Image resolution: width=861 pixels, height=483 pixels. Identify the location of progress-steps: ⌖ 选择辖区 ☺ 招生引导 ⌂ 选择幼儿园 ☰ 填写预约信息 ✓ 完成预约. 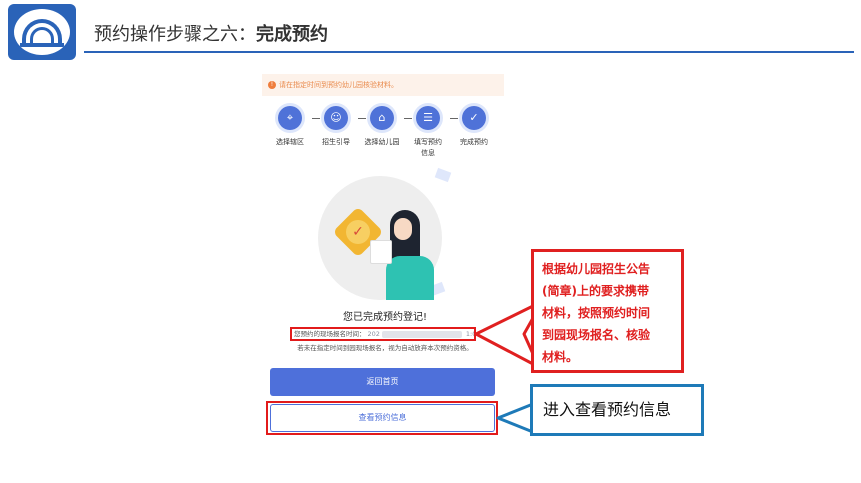
(385, 134).